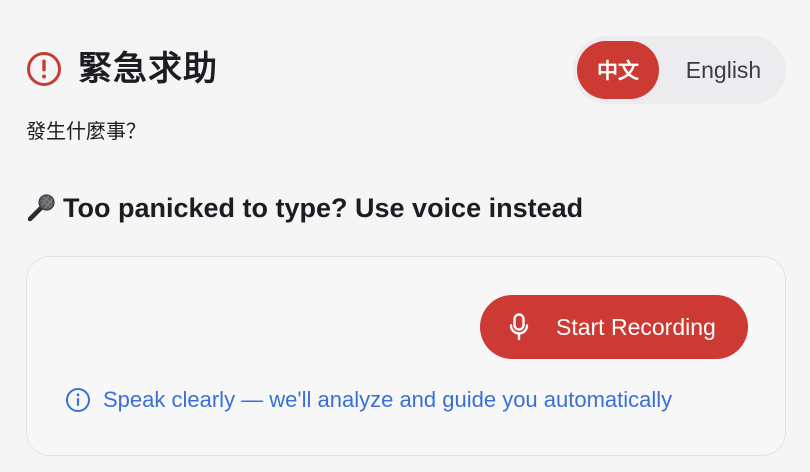 The image size is (810, 472). I want to click on voice-heading-text: Too panicked to type? Use voice instead, so click(323, 208).